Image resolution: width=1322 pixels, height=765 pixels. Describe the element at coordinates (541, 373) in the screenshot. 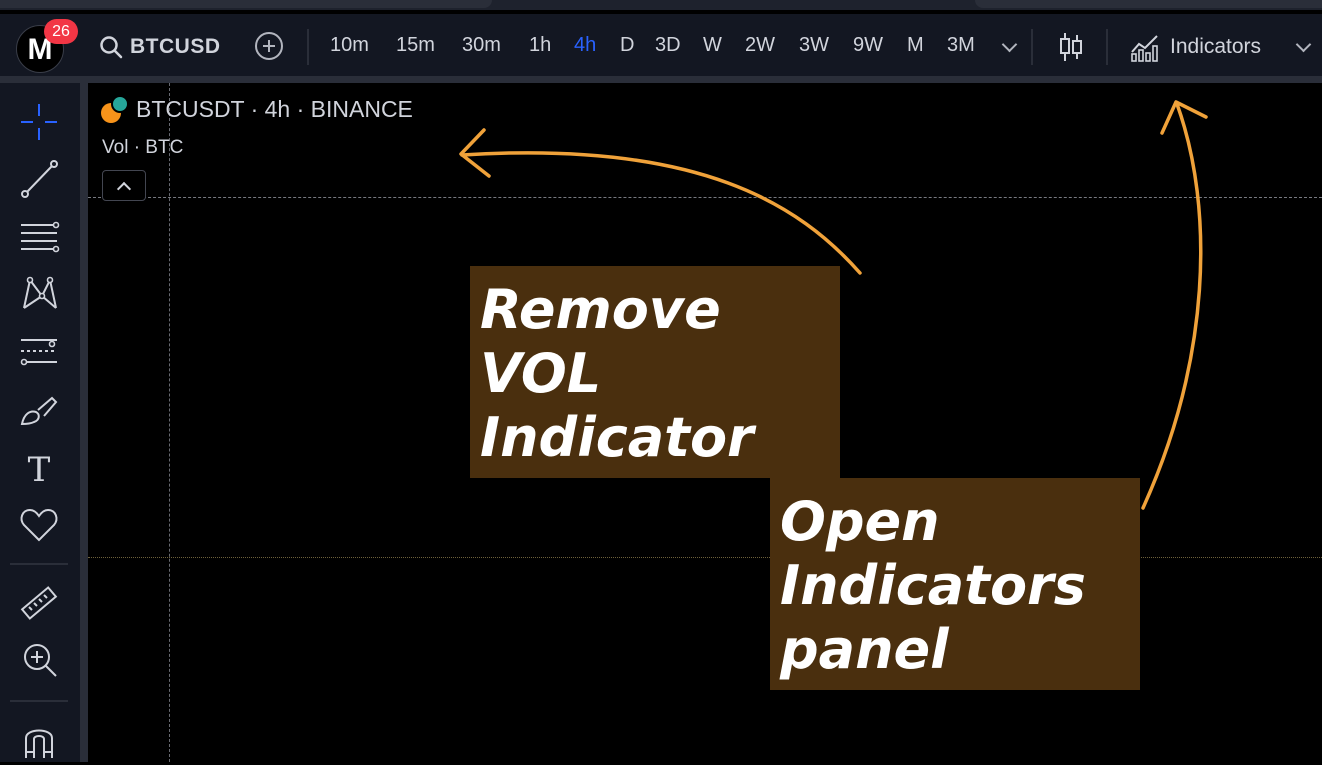

I see `annotation-line: VOL` at that location.